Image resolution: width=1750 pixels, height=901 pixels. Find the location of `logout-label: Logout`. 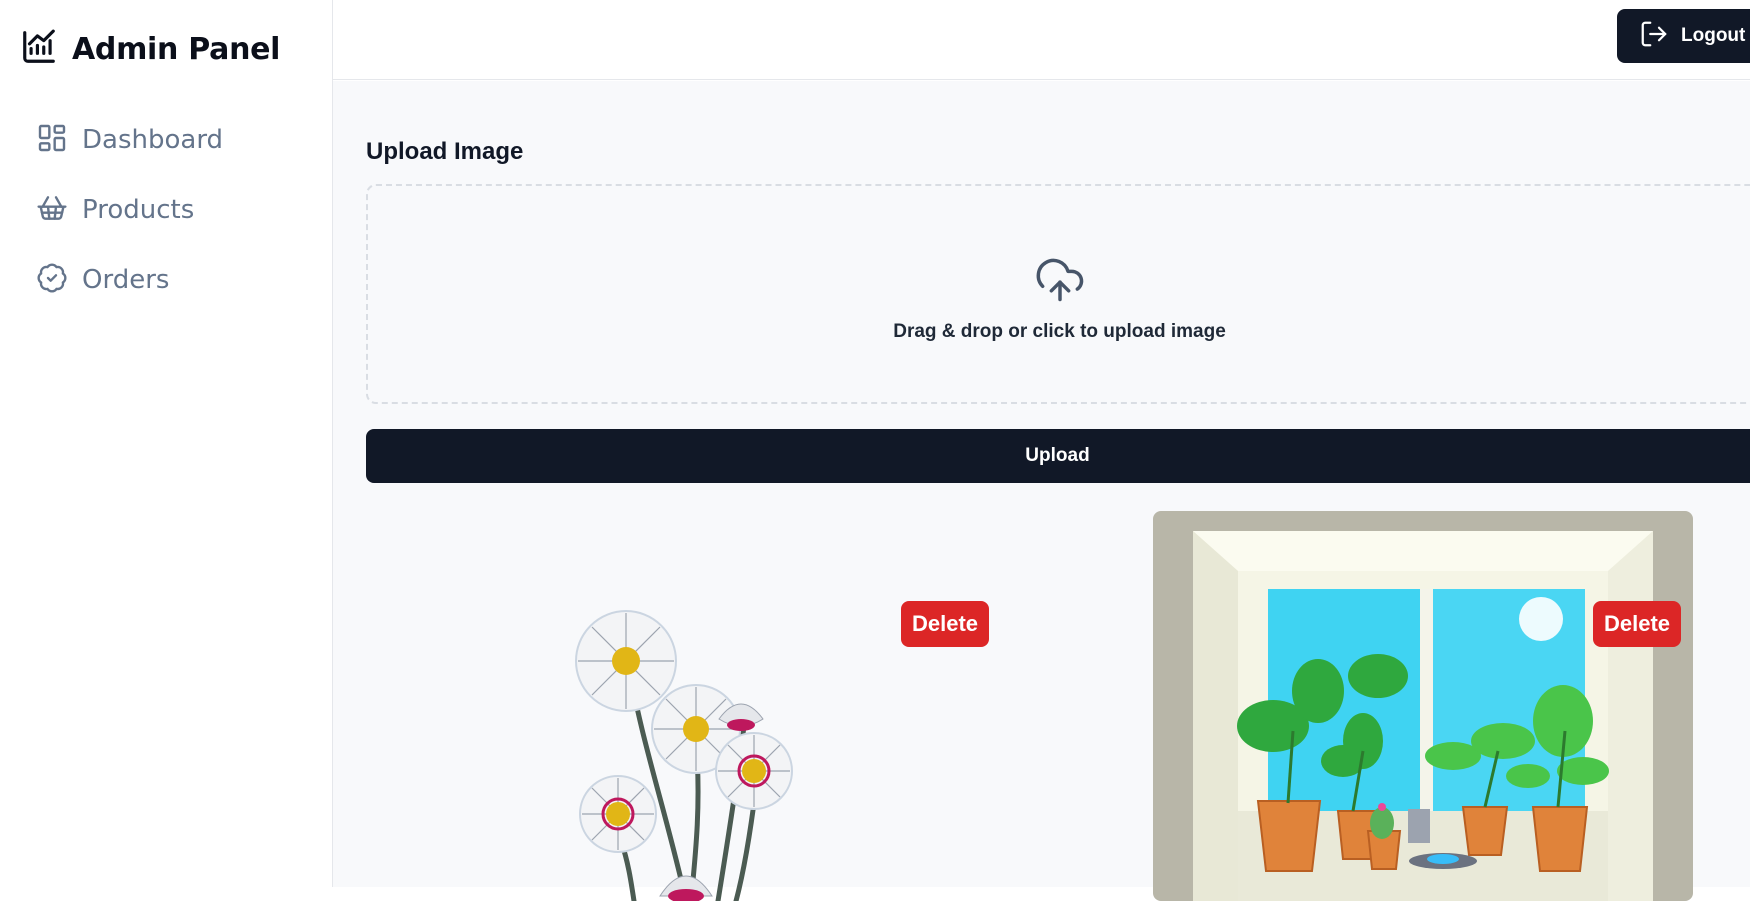

logout-label: Logout is located at coordinates (1713, 35).